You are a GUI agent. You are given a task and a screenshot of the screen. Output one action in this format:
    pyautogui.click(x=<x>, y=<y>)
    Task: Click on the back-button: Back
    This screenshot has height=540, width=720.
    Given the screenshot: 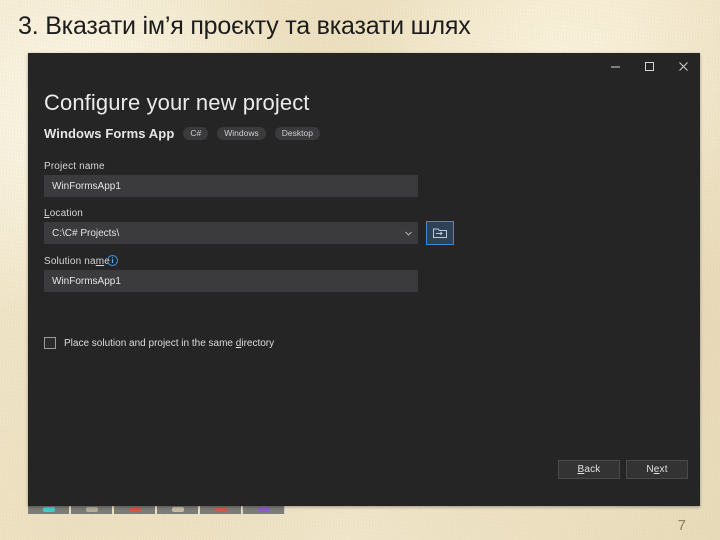 What is the action you would take?
    pyautogui.click(x=589, y=469)
    